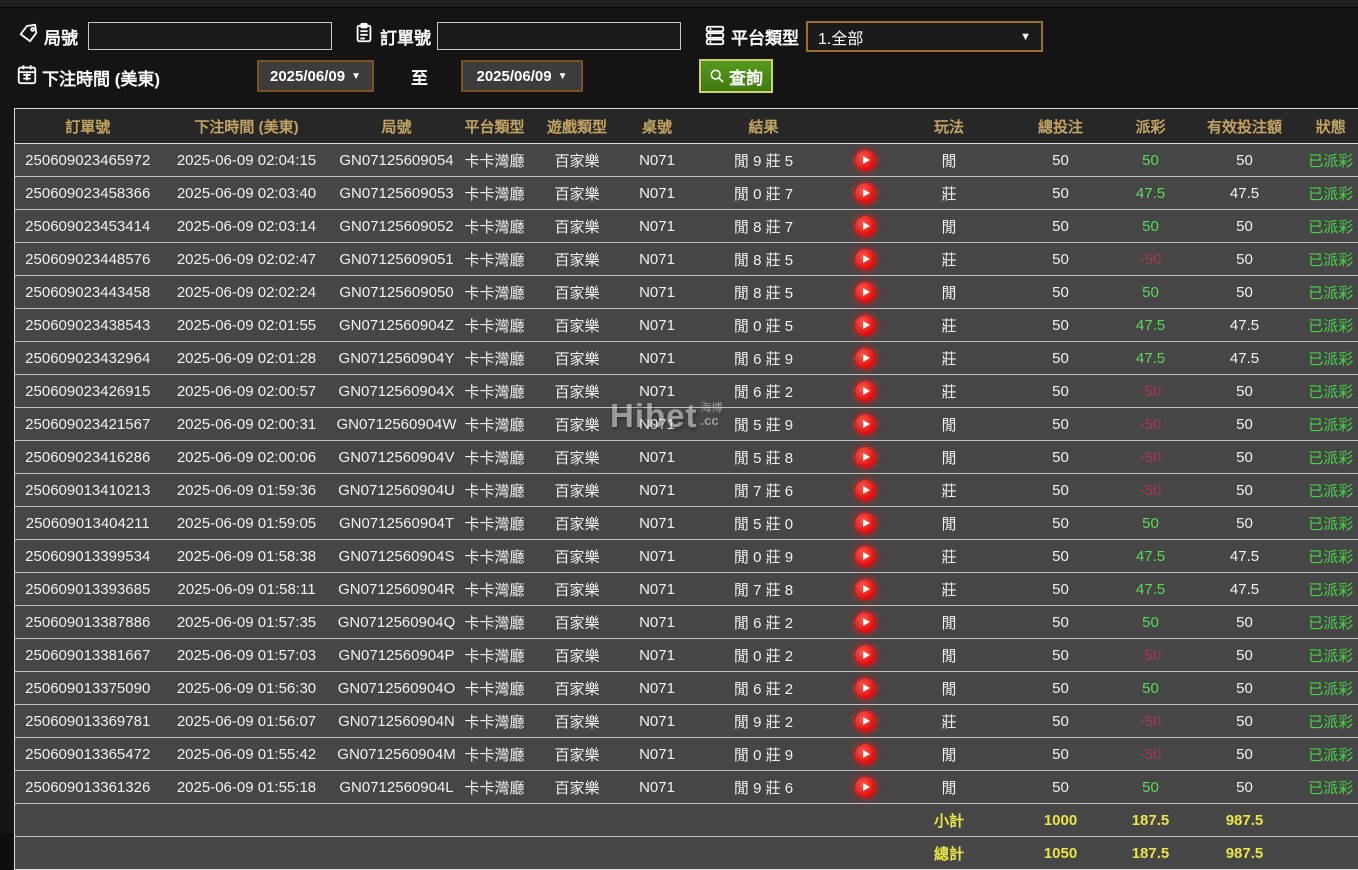 This screenshot has width=1358, height=870. Describe the element at coordinates (397, 556) in the screenshot. I see `cell-game-no: GN0712560904S` at that location.